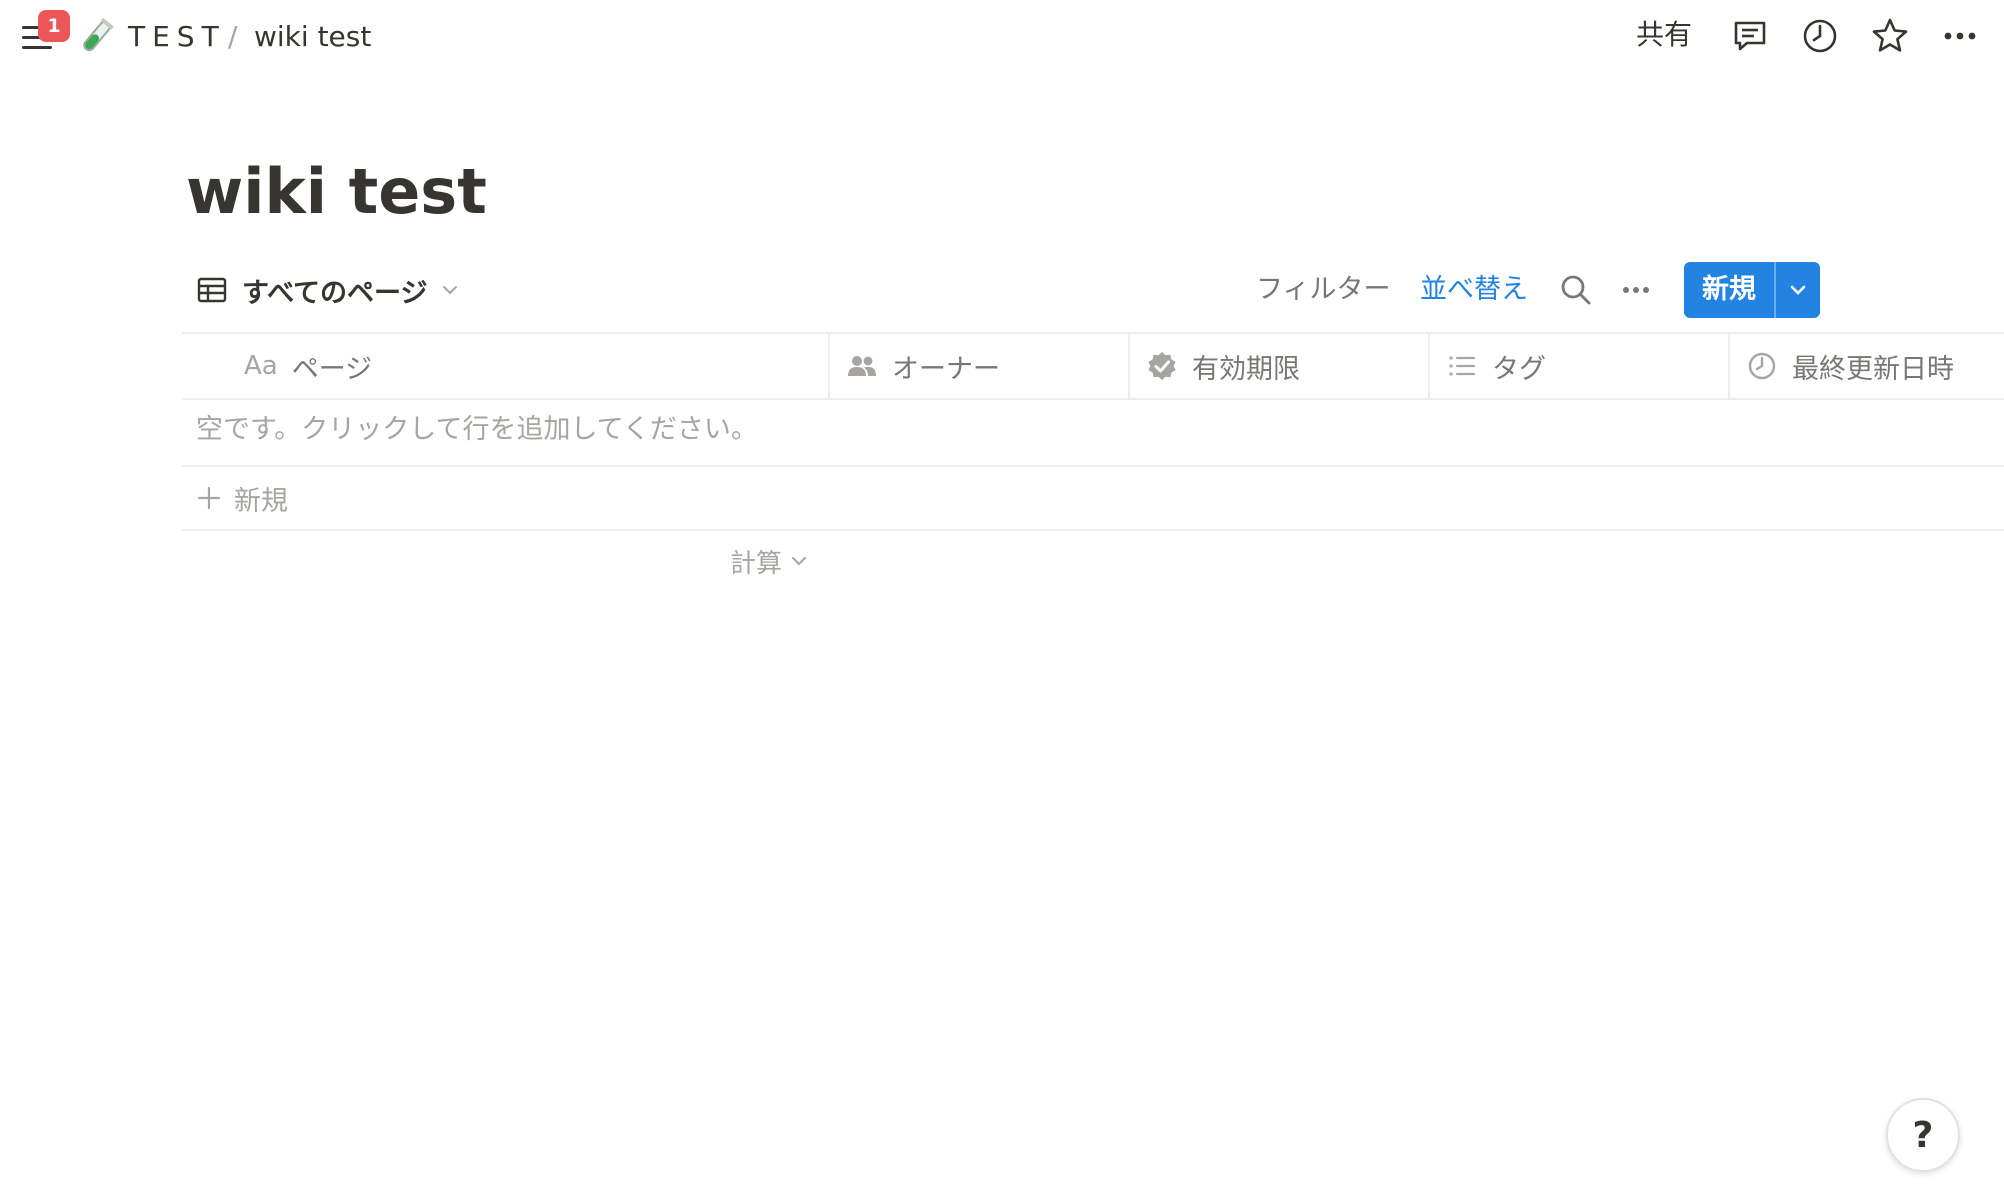 This screenshot has height=1192, width=2004. I want to click on list-icon, so click(1462, 366).